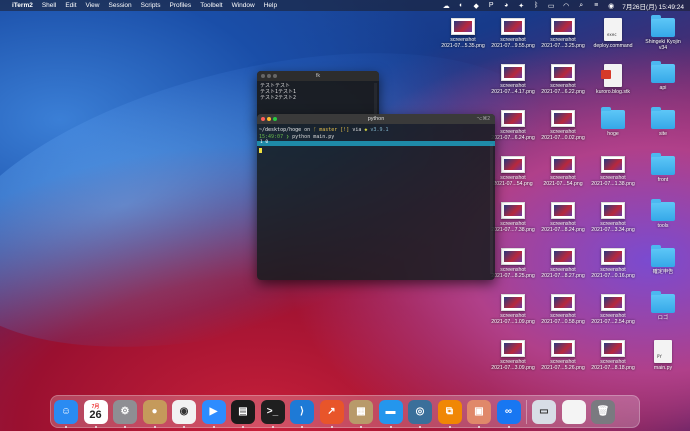  What do you see at coordinates (95, 413) in the screenshot?
I see `calendar-icon: 7月 26` at bounding box center [95, 413].